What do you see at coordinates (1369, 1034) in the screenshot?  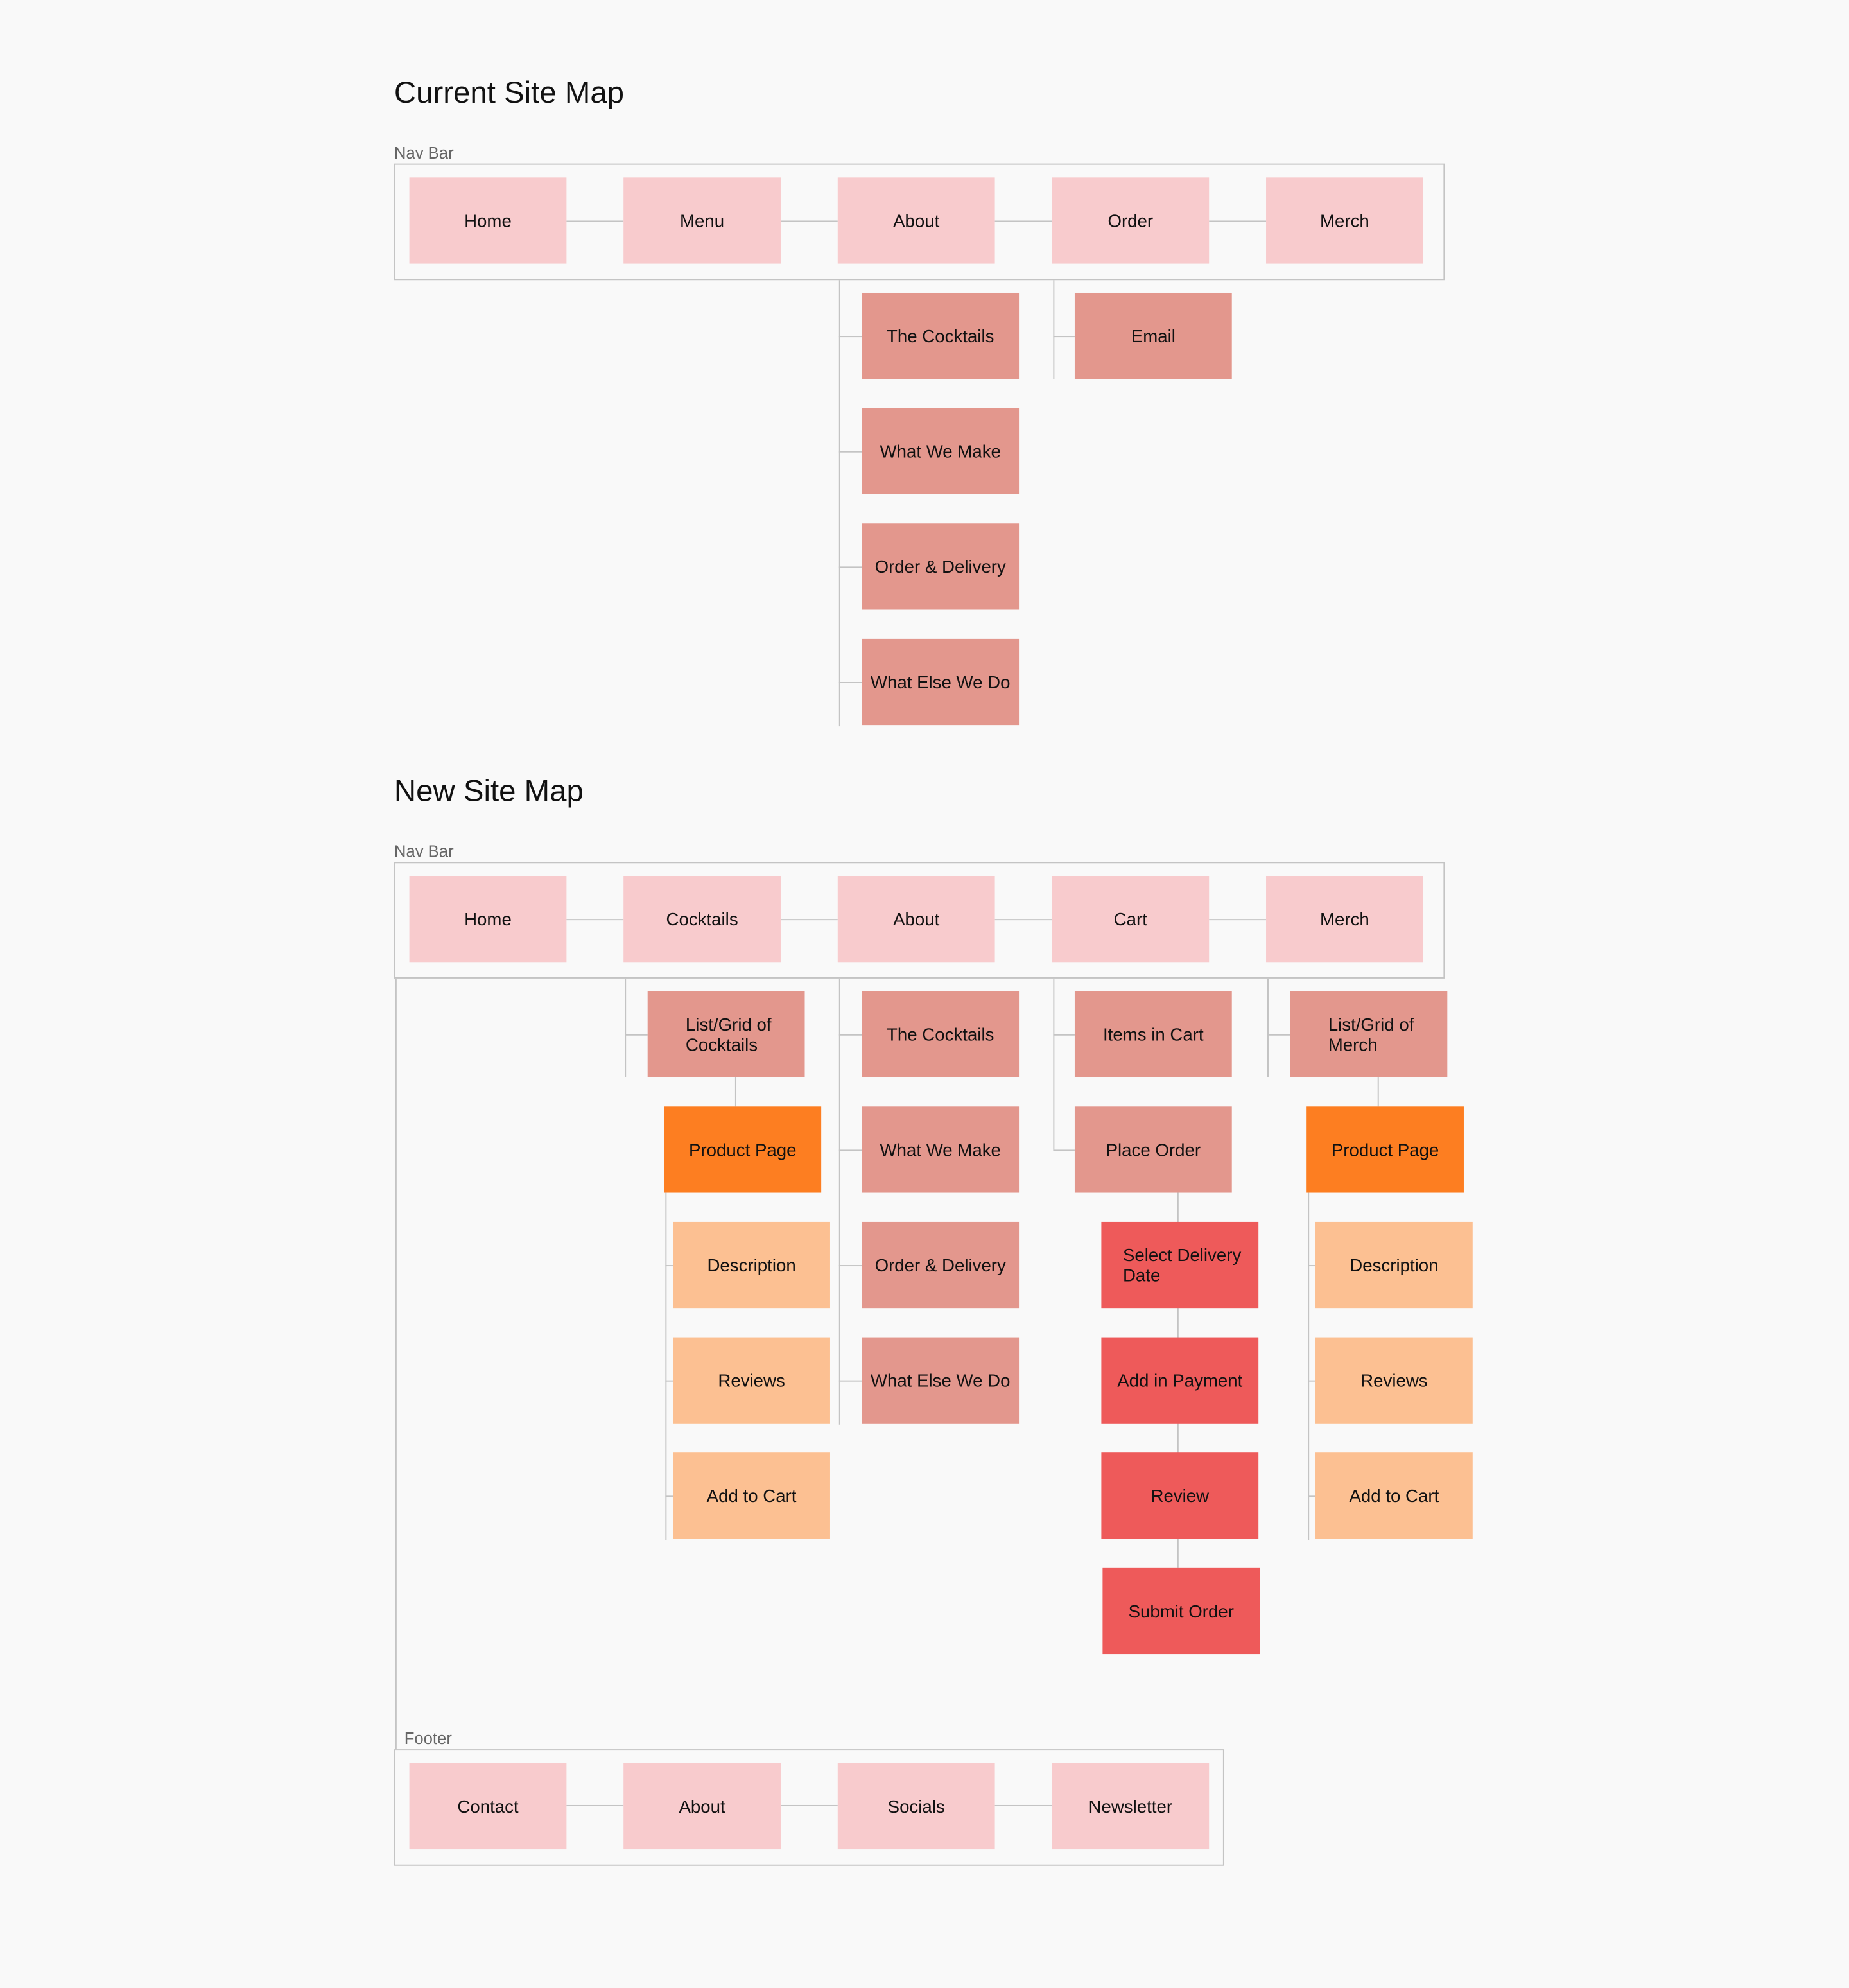 I see `new-merch-list-grid: List/Grid of Merch` at bounding box center [1369, 1034].